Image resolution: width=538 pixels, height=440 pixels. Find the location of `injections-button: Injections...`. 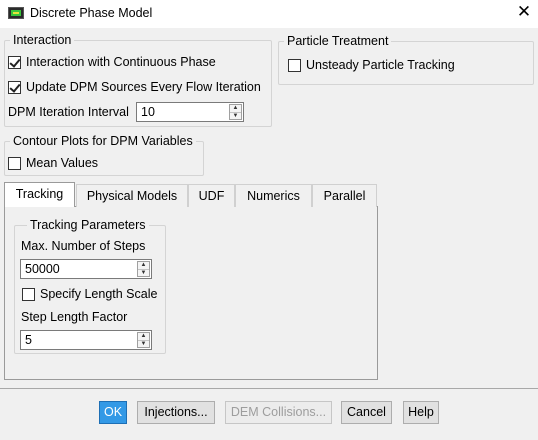

injections-button: Injections... is located at coordinates (176, 412).